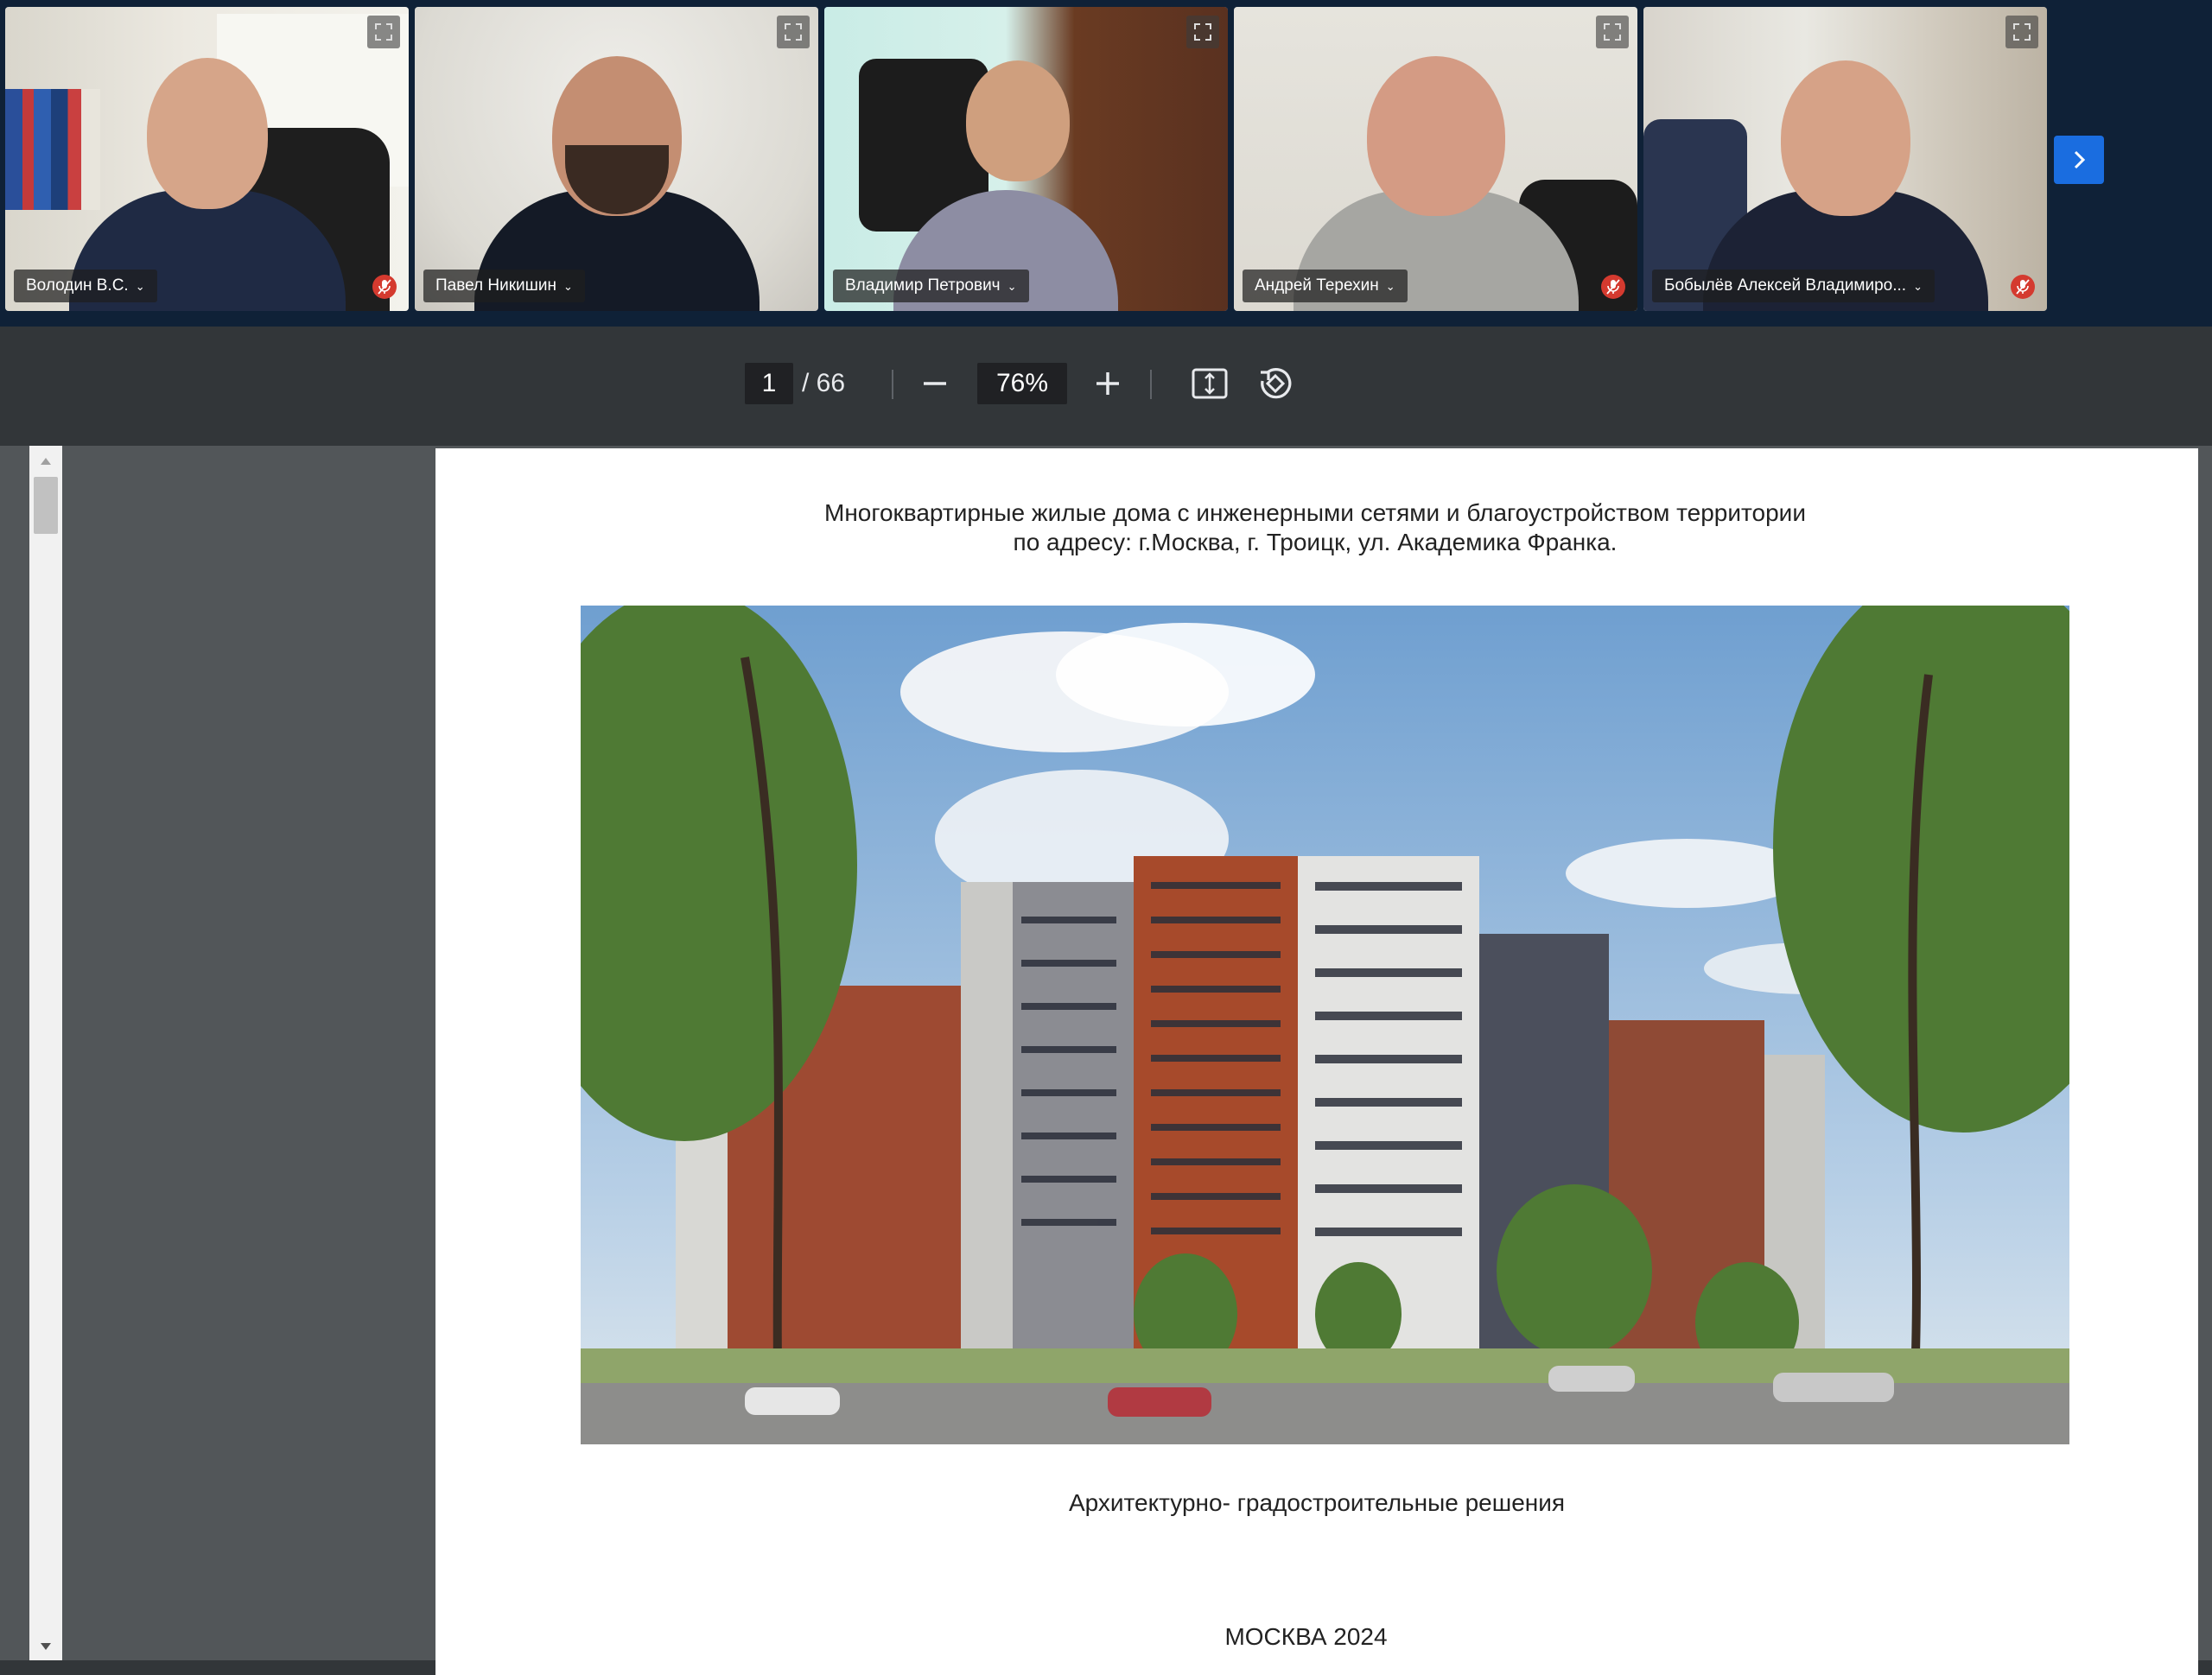 Image resolution: width=2212 pixels, height=1675 pixels. I want to click on fit-page-icon, so click(1210, 383).